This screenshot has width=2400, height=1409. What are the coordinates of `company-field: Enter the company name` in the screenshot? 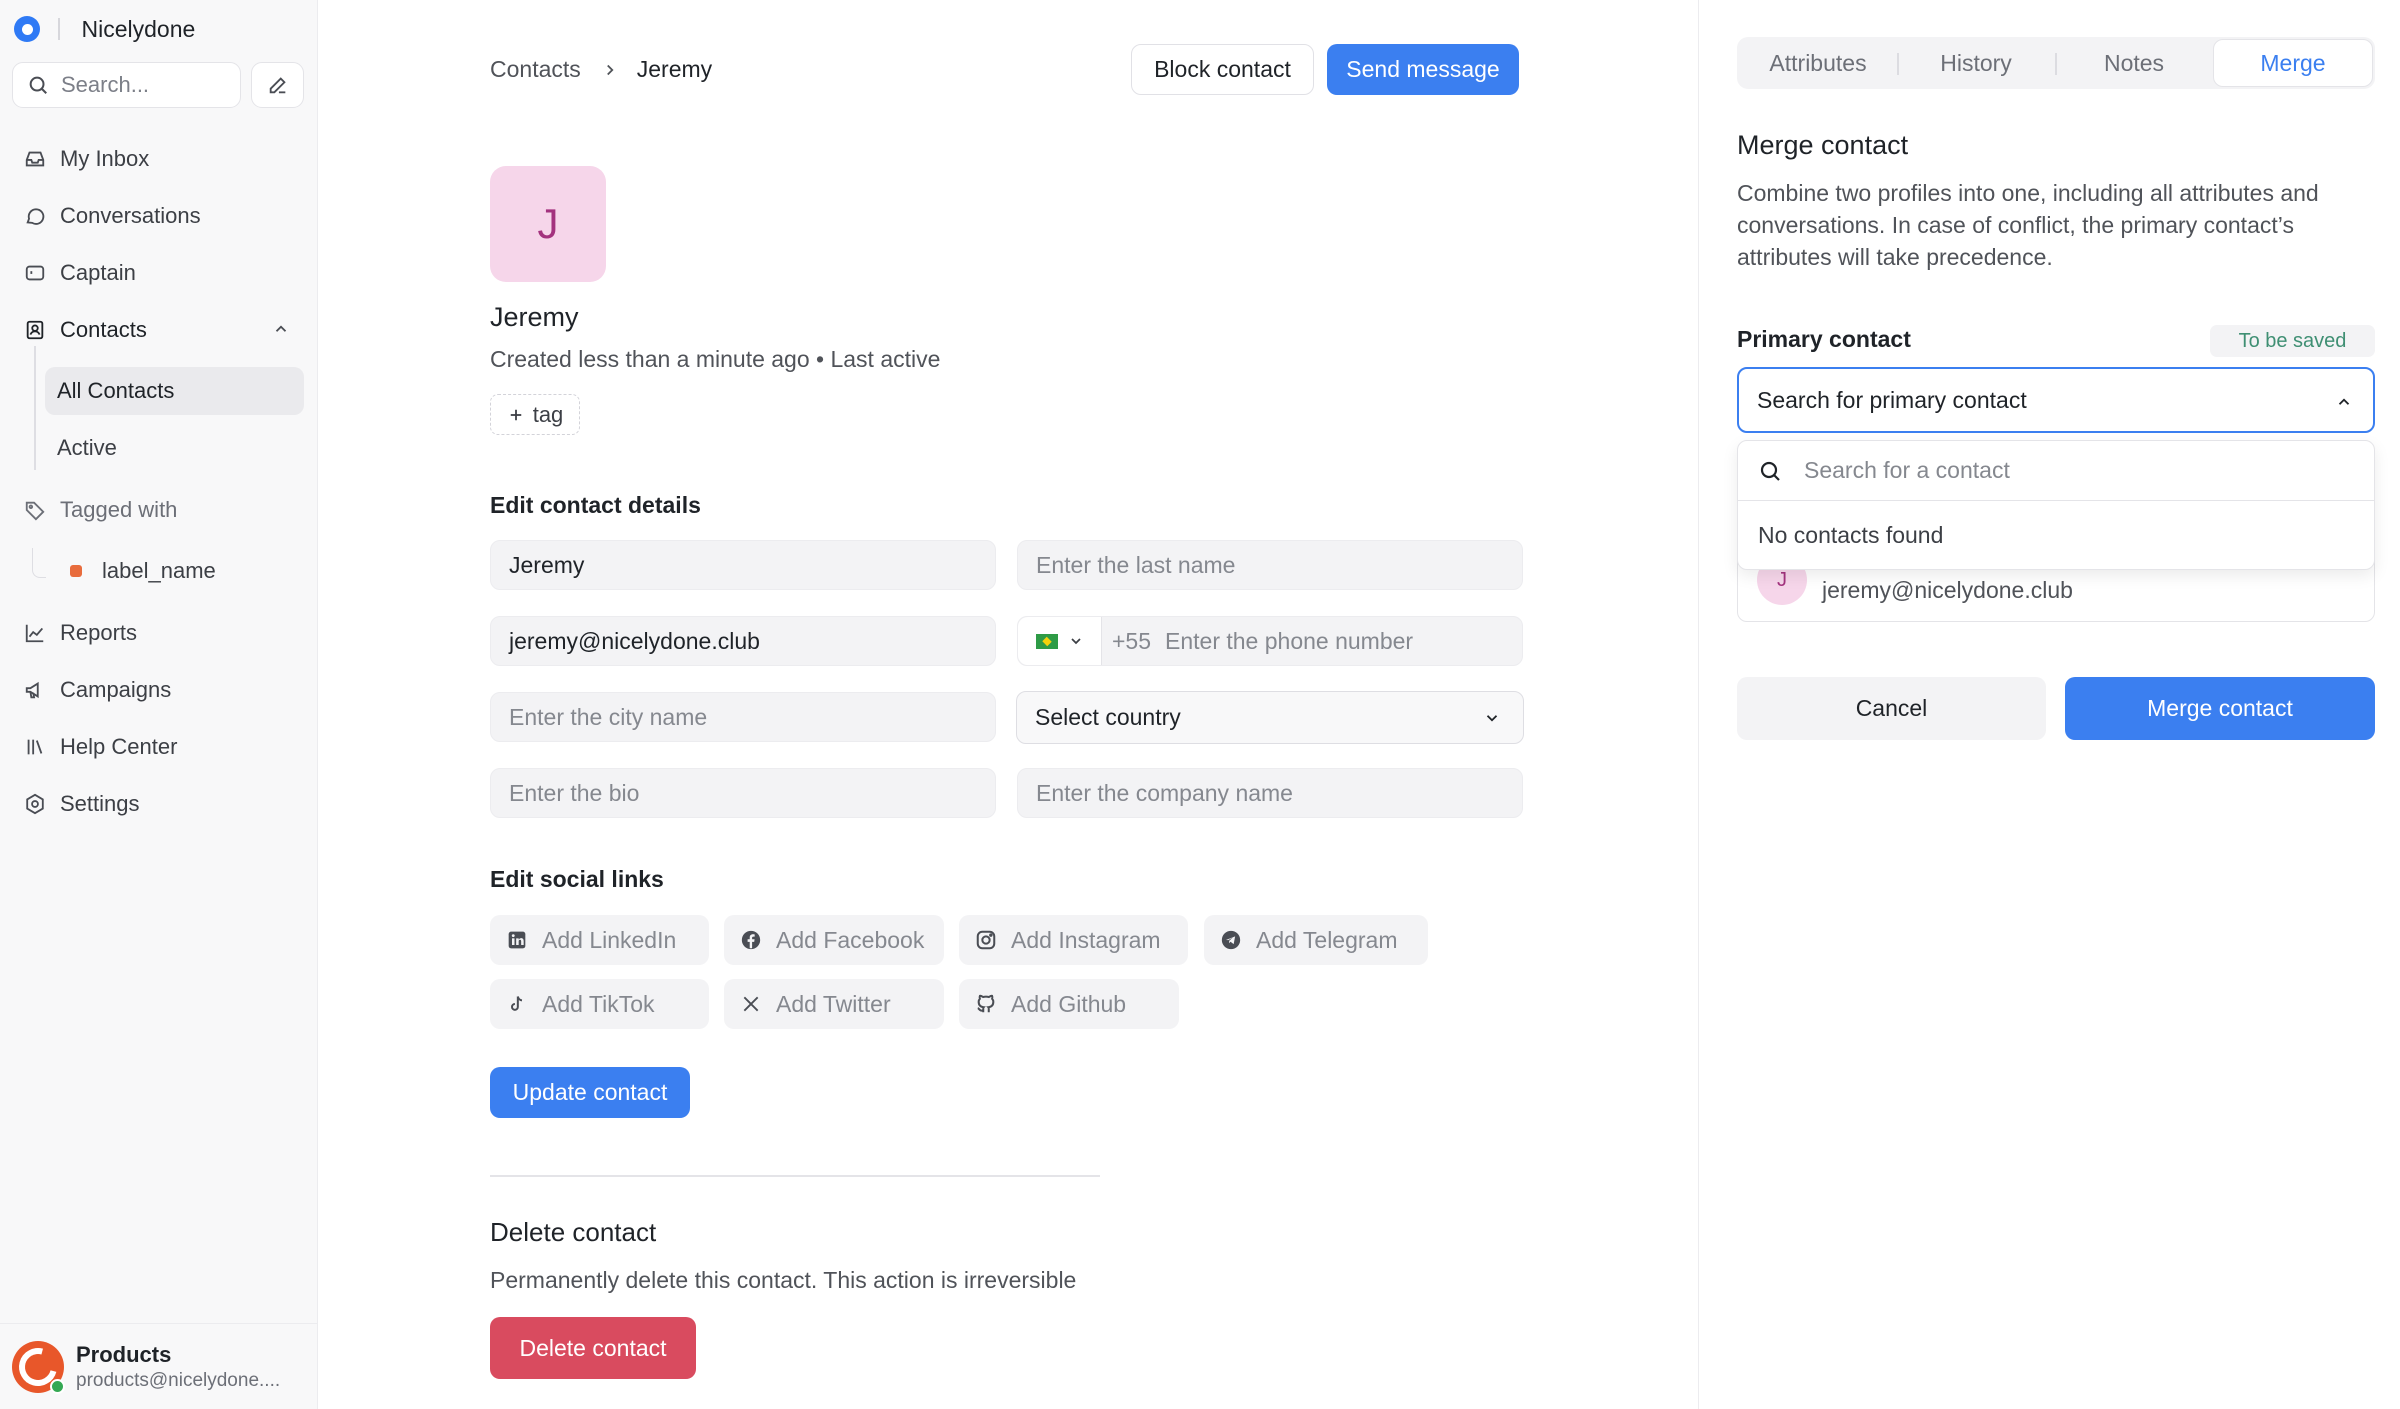 It's located at (1270, 793).